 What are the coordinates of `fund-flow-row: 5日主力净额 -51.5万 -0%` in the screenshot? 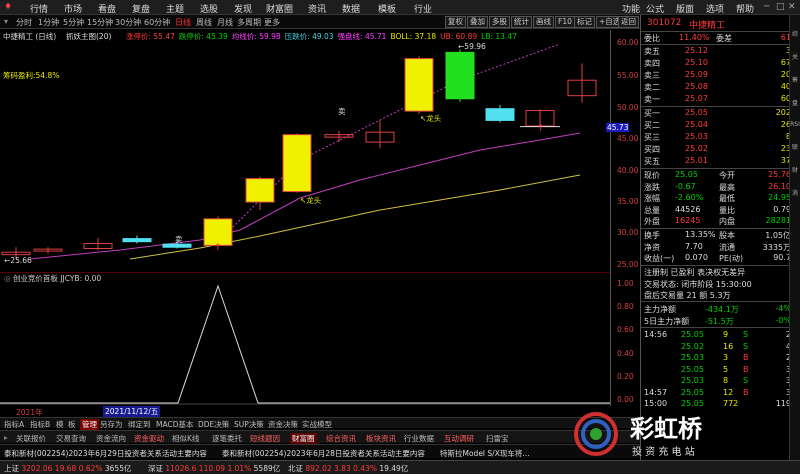 It's located at (716, 321).